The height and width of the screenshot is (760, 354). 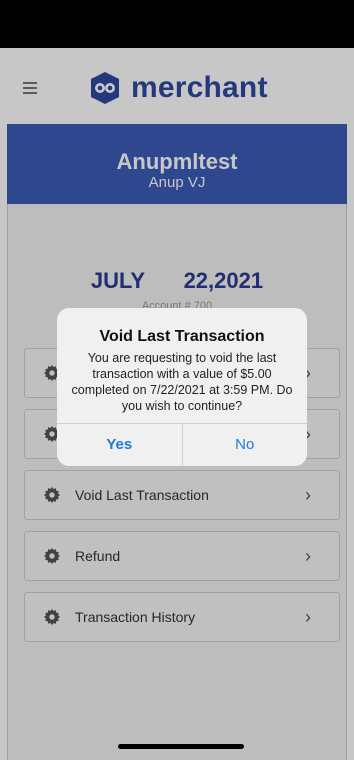 I want to click on home-indicator, so click(x=181, y=746).